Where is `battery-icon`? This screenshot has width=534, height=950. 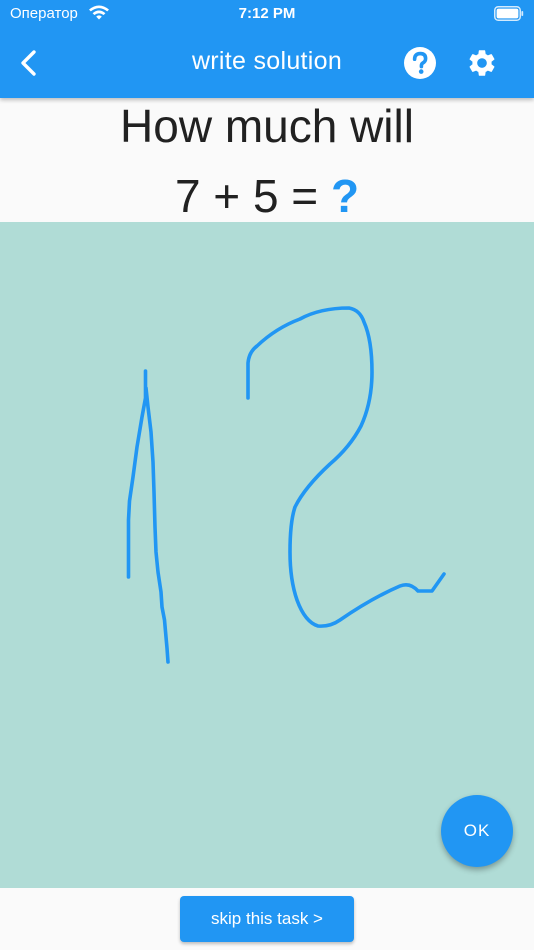 battery-icon is located at coordinates (509, 13).